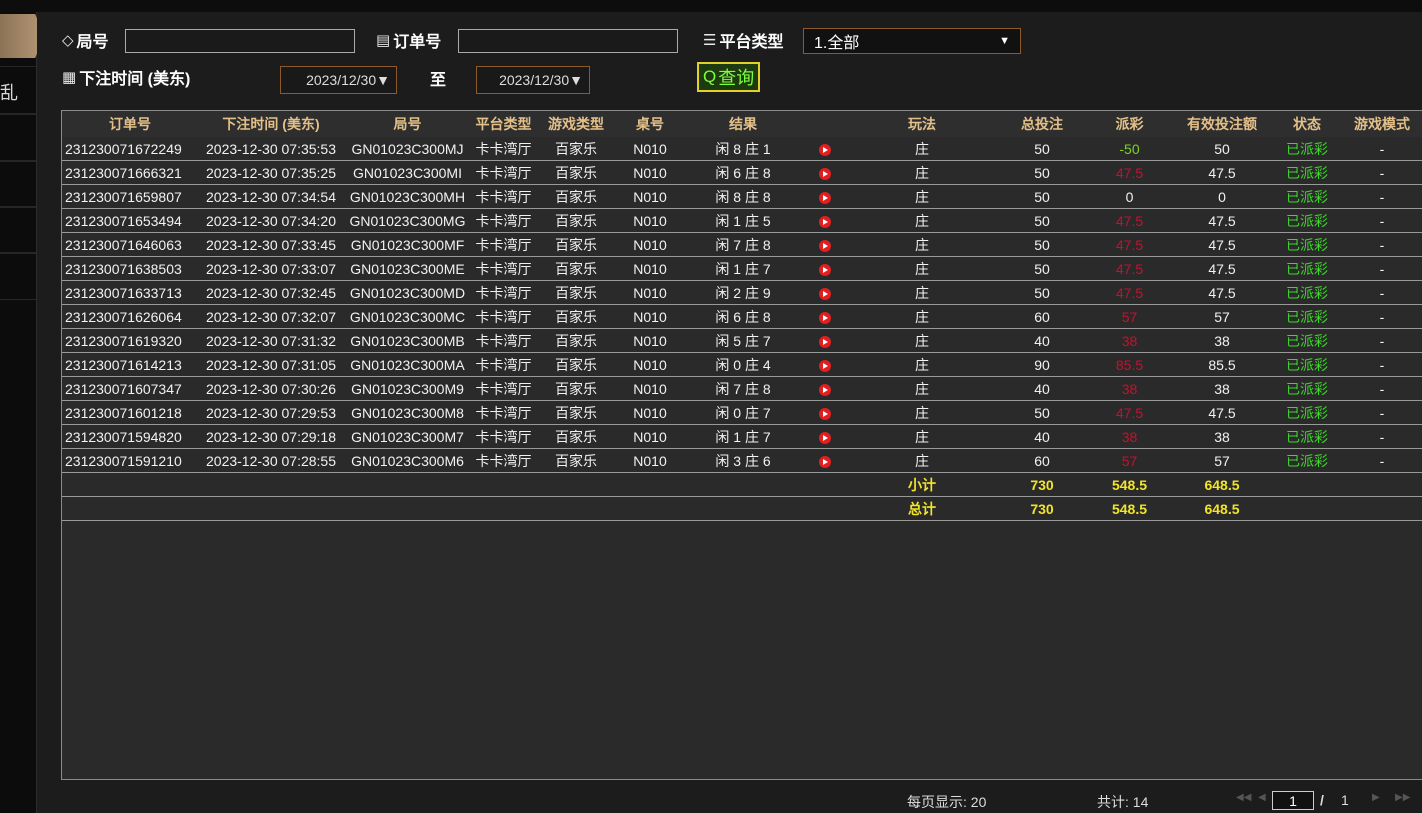 Image resolution: width=1422 pixels, height=813 pixels. I want to click on bet-time-cell: 2023-12-30 07:33:45, so click(271, 244).